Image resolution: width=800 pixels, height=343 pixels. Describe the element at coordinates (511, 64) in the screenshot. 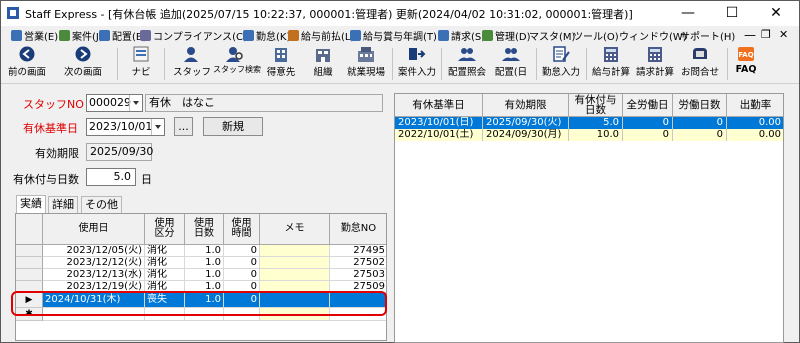

I see `assignment-daily-button: 配置(日` at that location.